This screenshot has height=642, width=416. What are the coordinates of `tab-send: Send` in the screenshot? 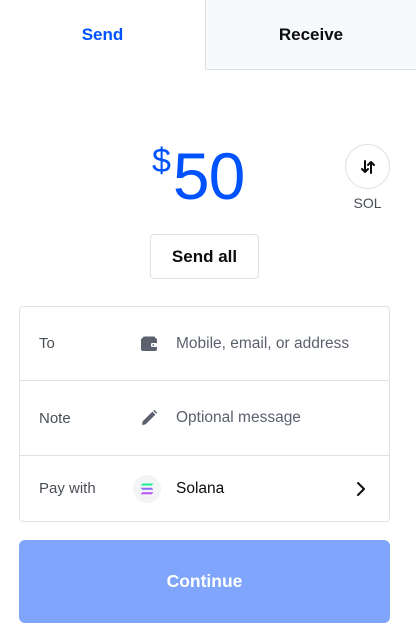 It's located at (102, 35).